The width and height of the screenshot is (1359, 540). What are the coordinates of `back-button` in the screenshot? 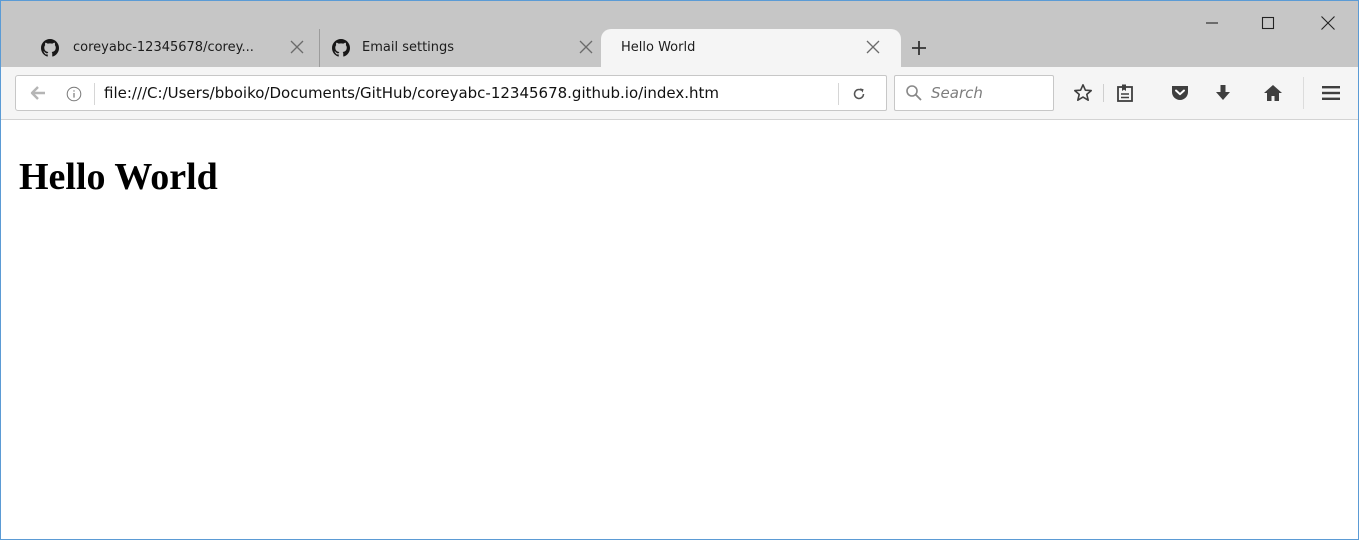 It's located at (38, 93).